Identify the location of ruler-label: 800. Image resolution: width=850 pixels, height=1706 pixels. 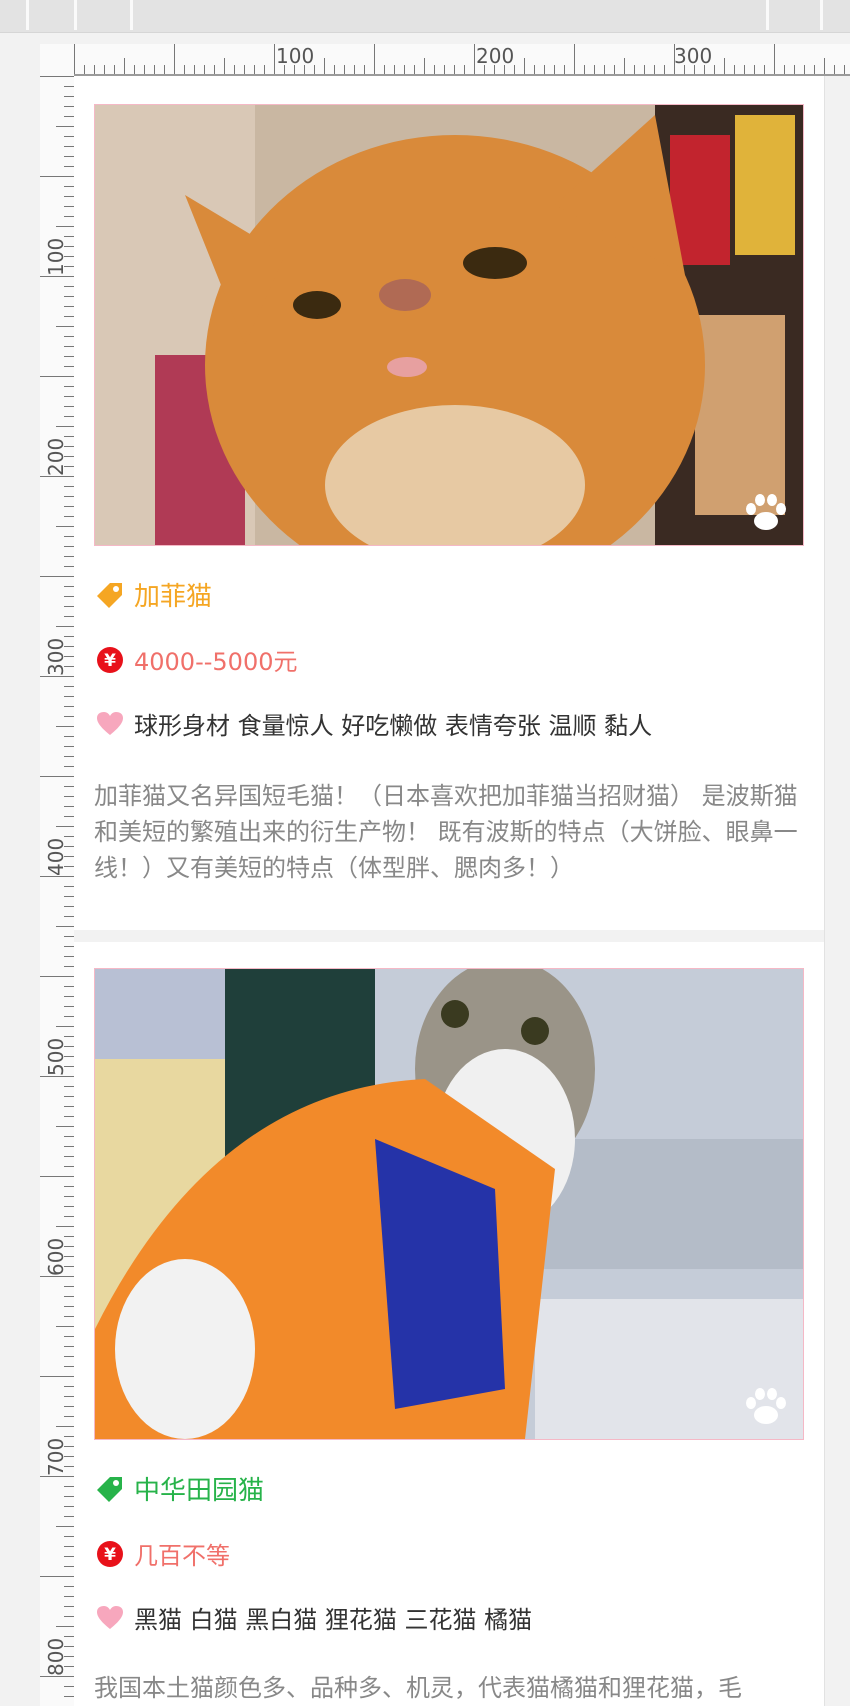
(56, 1656).